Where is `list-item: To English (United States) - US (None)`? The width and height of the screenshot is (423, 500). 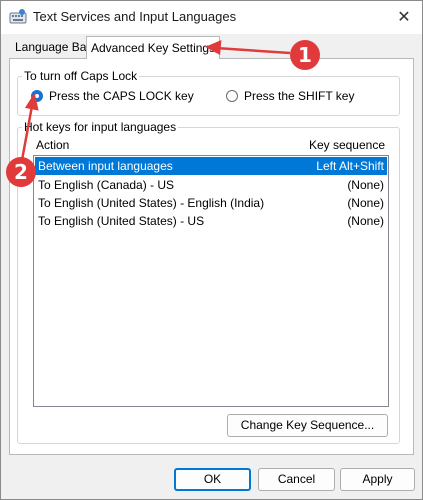
list-item: To English (United States) - US (None) is located at coordinates (211, 221).